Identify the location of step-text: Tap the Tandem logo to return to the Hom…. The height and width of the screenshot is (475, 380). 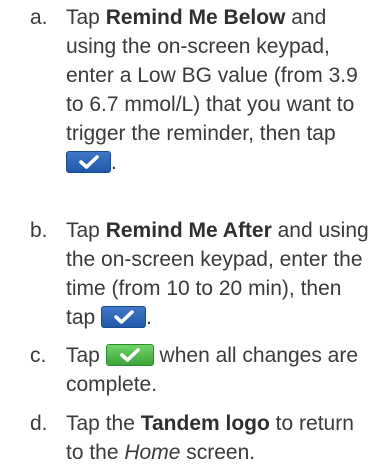
(218, 438).